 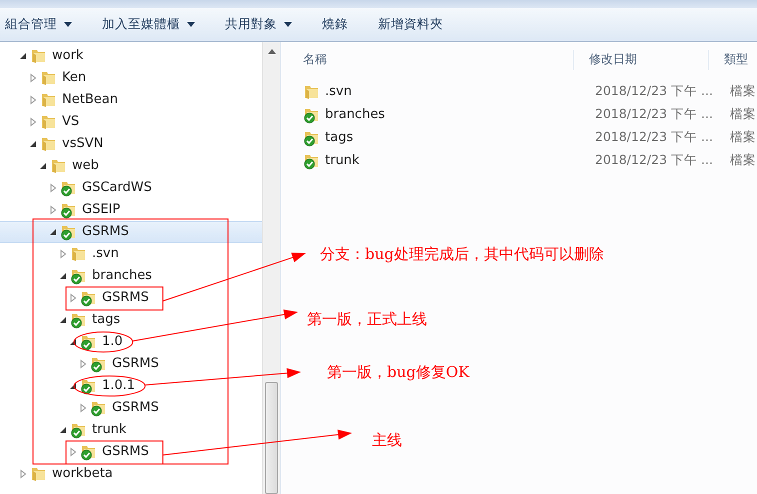 What do you see at coordinates (519, 114) in the screenshot?
I see `file-row: branches 2018/12/23 下午 ... 檔案` at bounding box center [519, 114].